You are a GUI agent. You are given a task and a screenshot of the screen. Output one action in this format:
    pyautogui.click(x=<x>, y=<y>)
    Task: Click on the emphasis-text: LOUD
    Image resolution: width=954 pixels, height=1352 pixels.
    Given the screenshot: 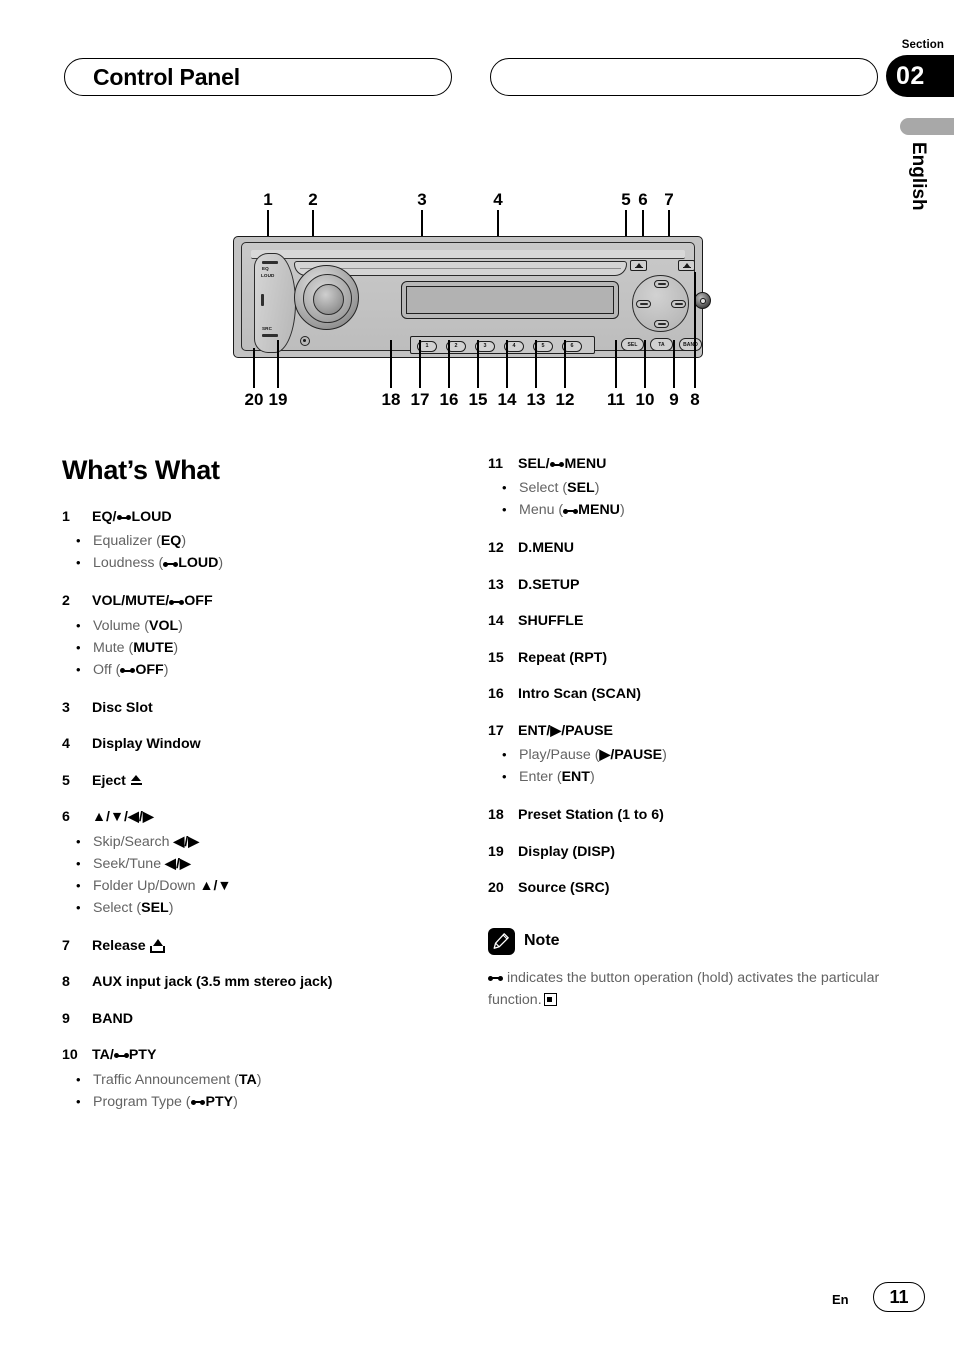 What is the action you would take?
    pyautogui.click(x=151, y=517)
    